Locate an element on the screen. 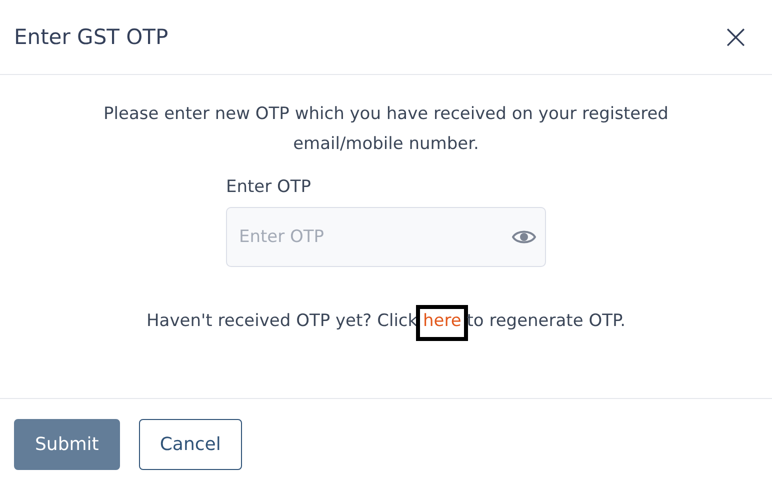 The width and height of the screenshot is (772, 477). dialog-button: Cancel is located at coordinates (190, 444).